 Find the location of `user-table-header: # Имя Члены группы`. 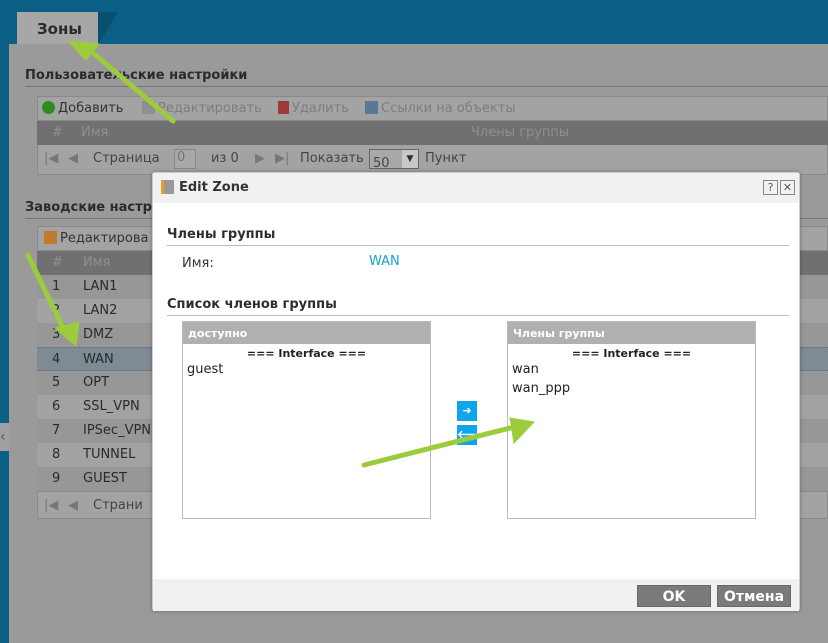

user-table-header: # Имя Члены группы is located at coordinates (432, 133).